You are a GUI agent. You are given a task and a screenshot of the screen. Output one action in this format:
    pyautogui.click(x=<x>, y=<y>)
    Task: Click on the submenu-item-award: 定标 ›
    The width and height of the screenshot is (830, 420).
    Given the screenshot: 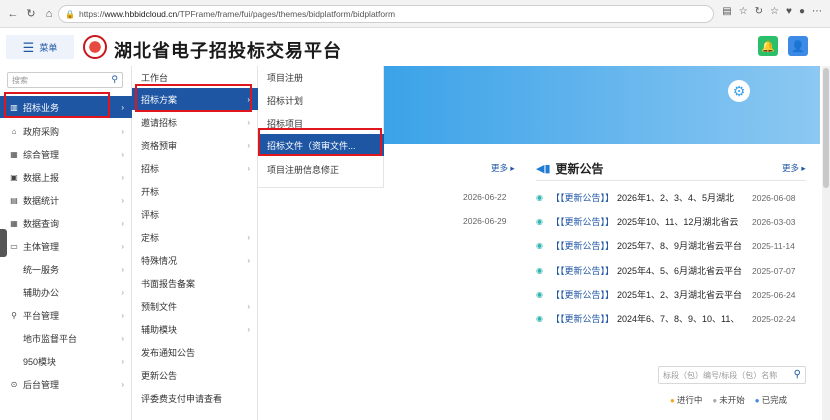 What is the action you would take?
    pyautogui.click(x=195, y=237)
    